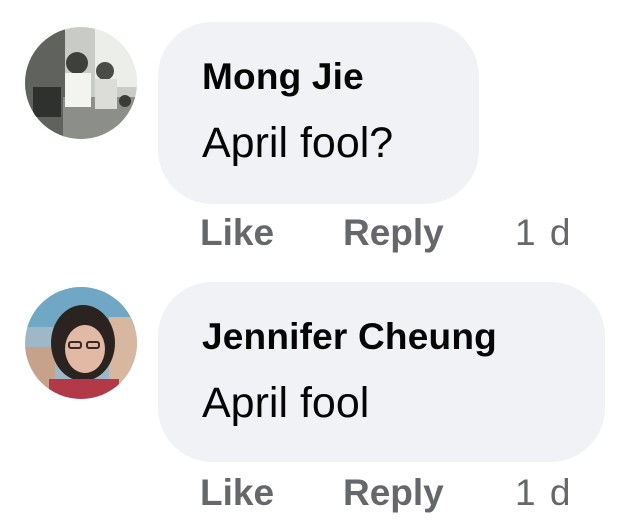 This screenshot has height=528, width=634. I want to click on comment-text: April fool, so click(286, 403).